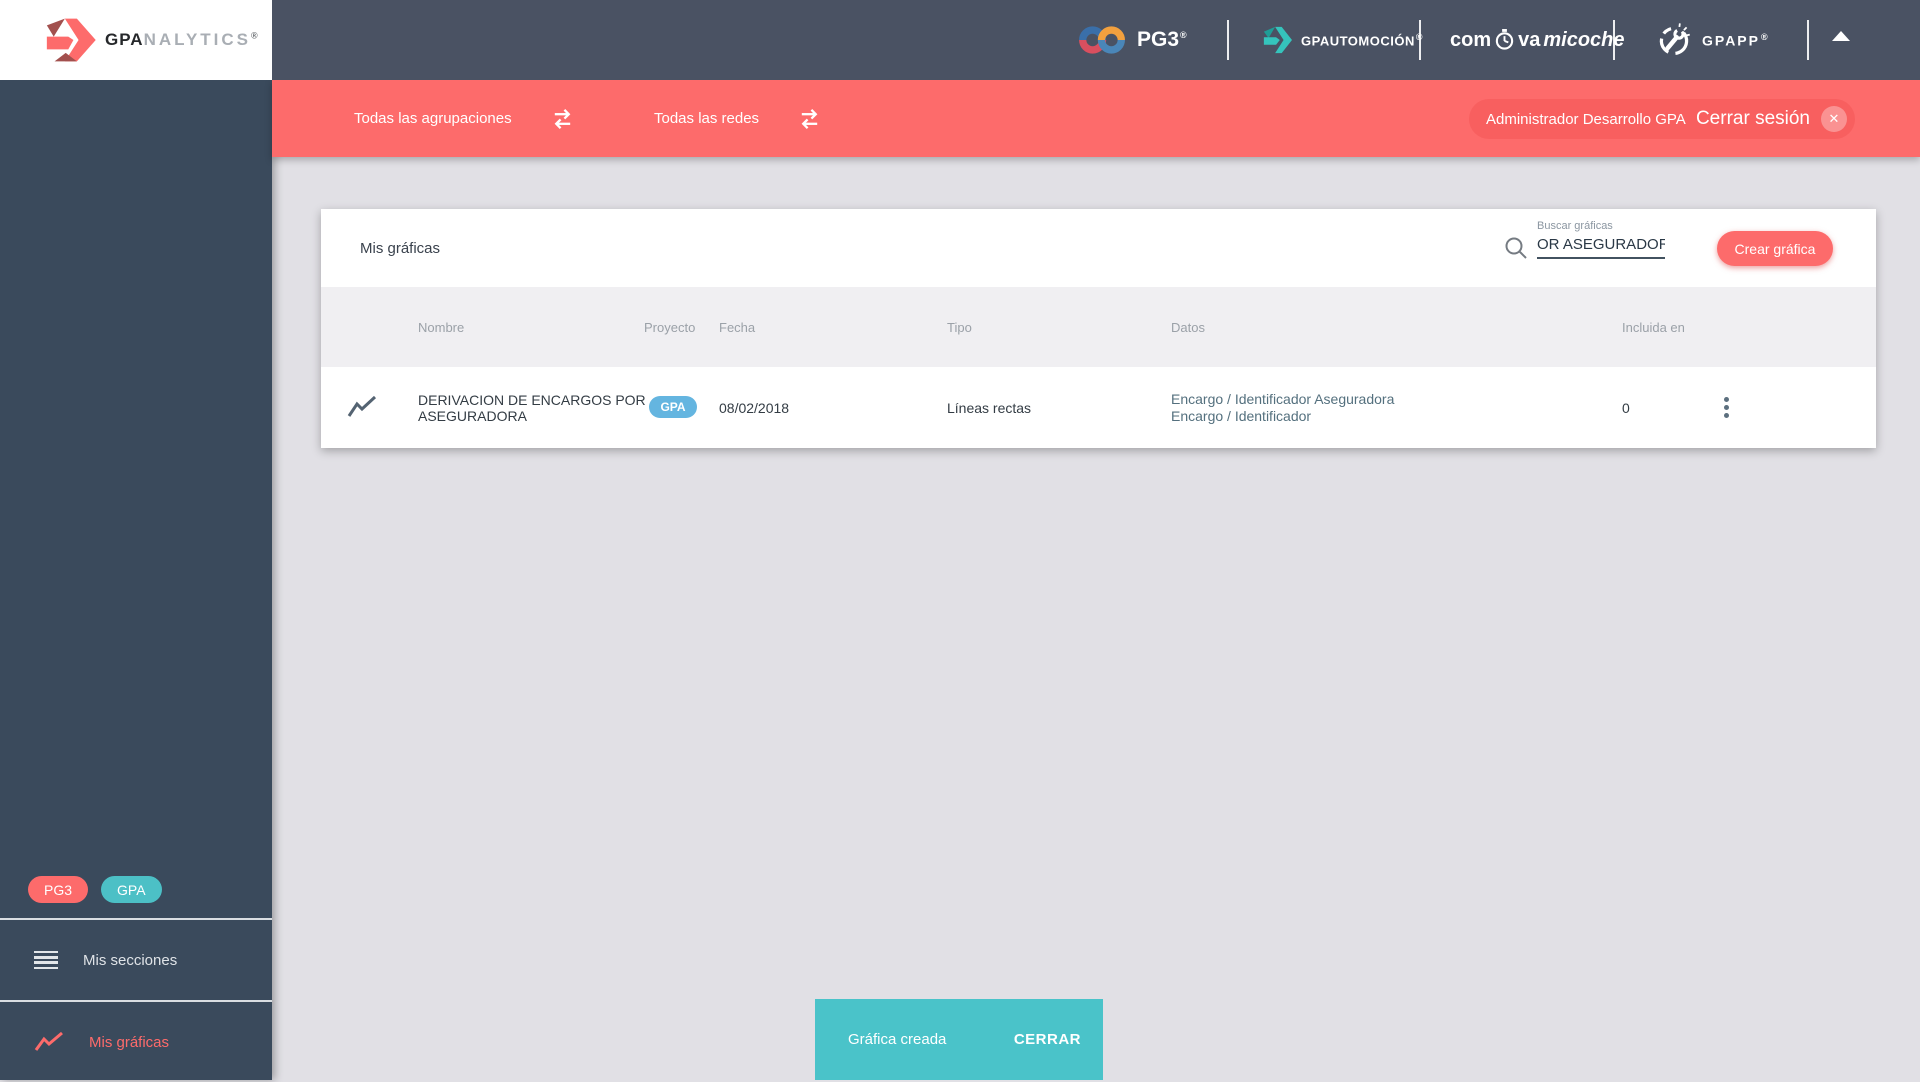  What do you see at coordinates (1529, 39) in the screenshot?
I see `comva-text-va: va` at bounding box center [1529, 39].